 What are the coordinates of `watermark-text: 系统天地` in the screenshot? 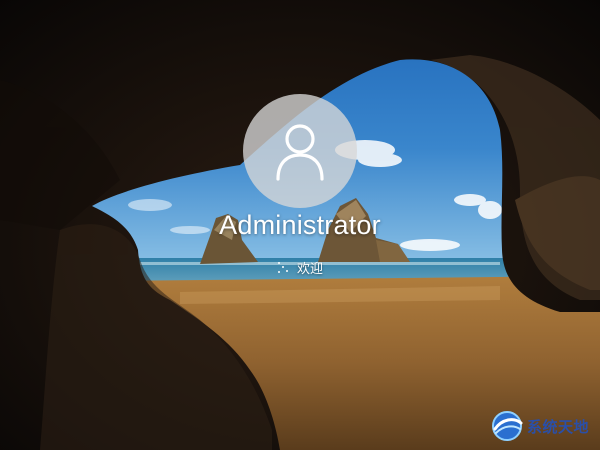 It's located at (558, 426).